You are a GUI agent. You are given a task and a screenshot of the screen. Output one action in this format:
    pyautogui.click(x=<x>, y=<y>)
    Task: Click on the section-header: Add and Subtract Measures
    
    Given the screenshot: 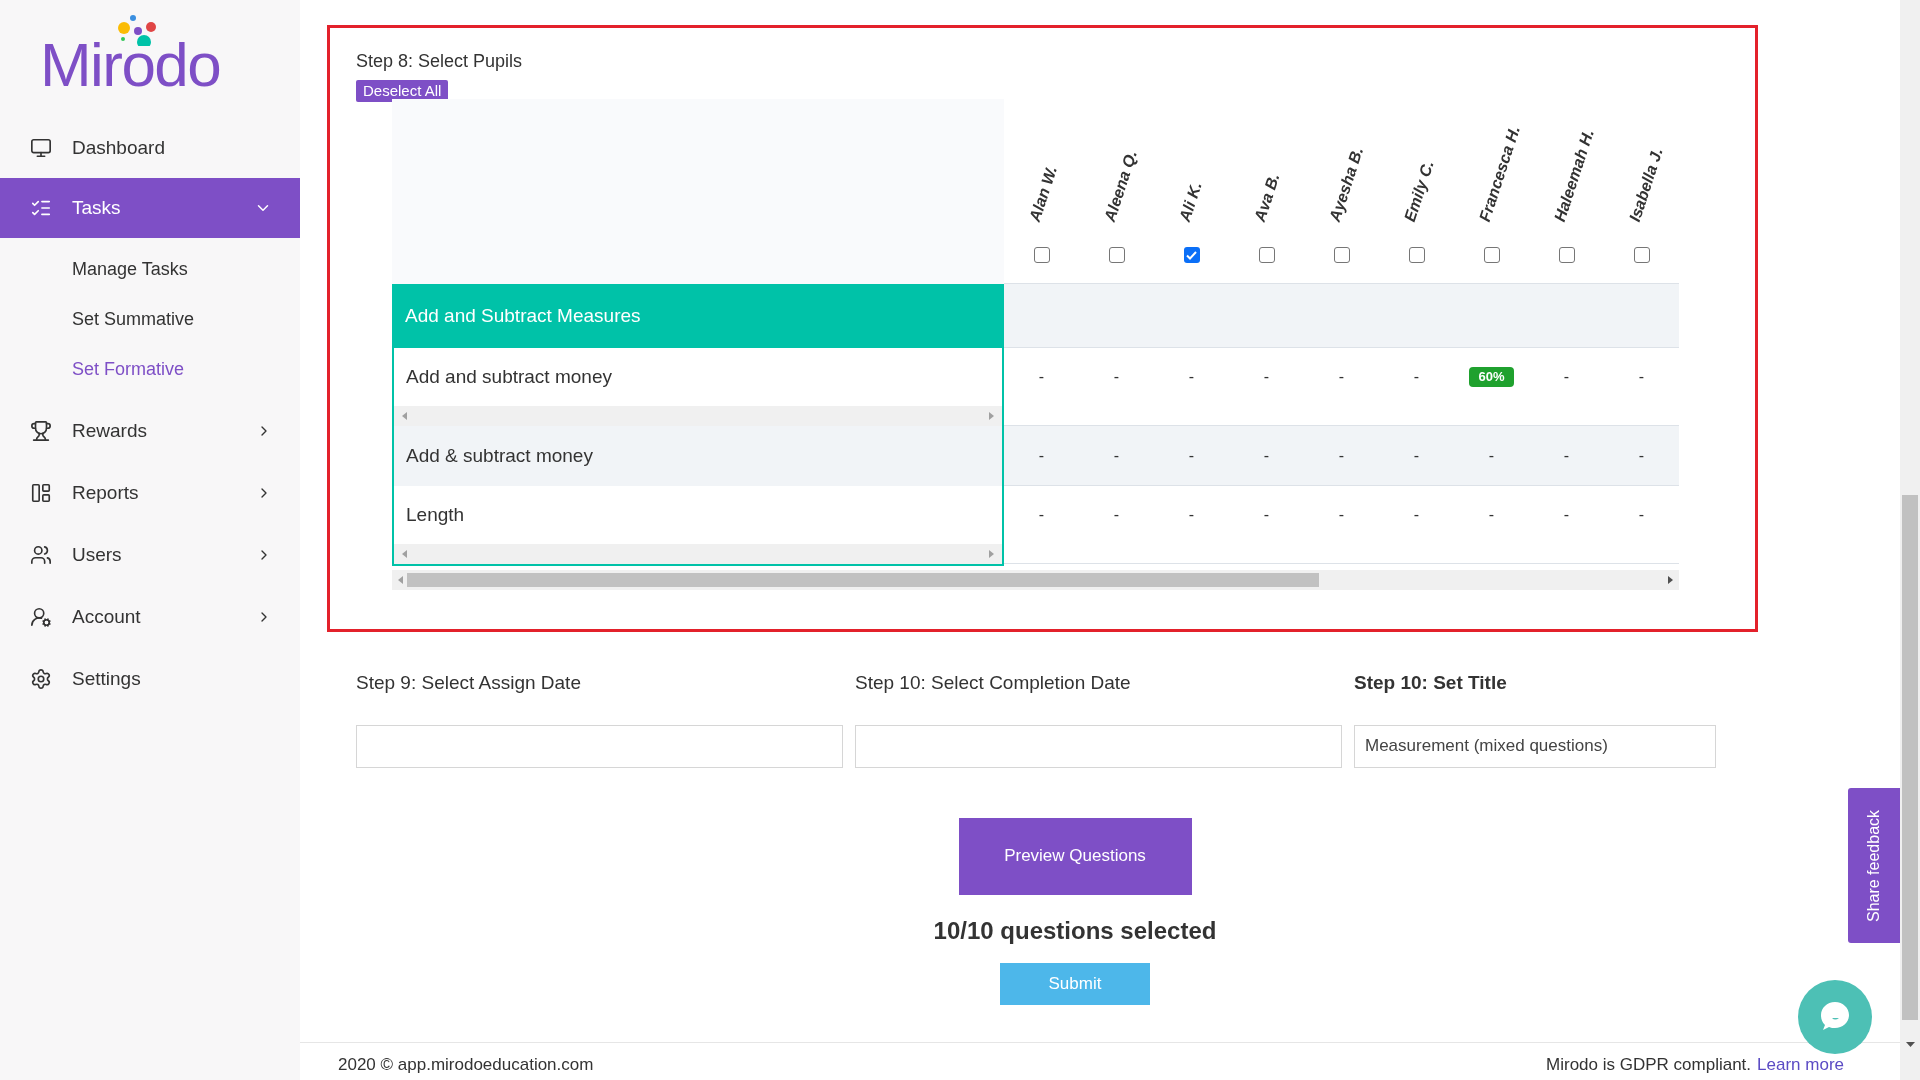 What is the action you would take?
    pyautogui.click(x=698, y=316)
    